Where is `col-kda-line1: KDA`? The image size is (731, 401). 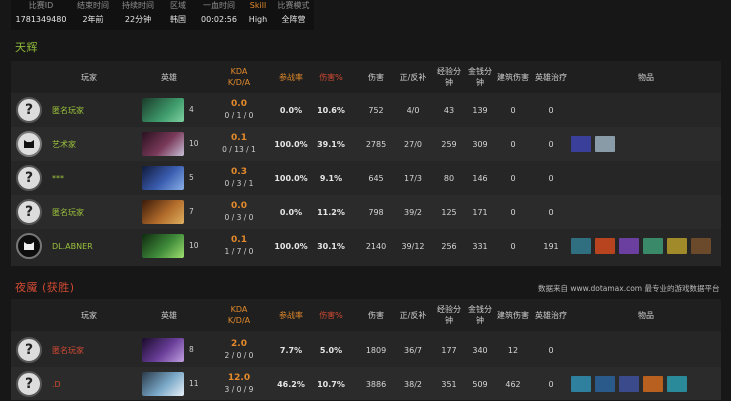
col-kda-line1: KDA is located at coordinates (239, 71).